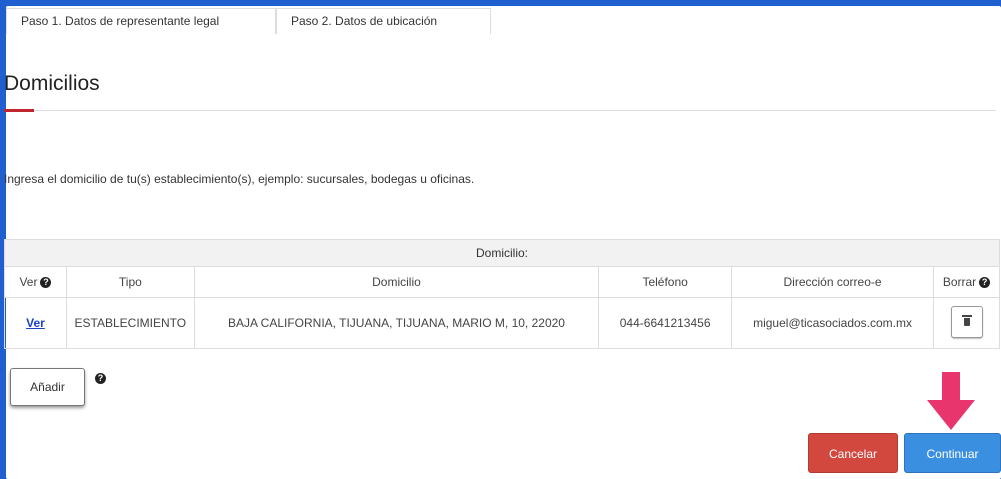 Image resolution: width=1001 pixels, height=479 pixels. Describe the element at coordinates (396, 282) in the screenshot. I see `column-header-domicilio: Domicilio` at that location.